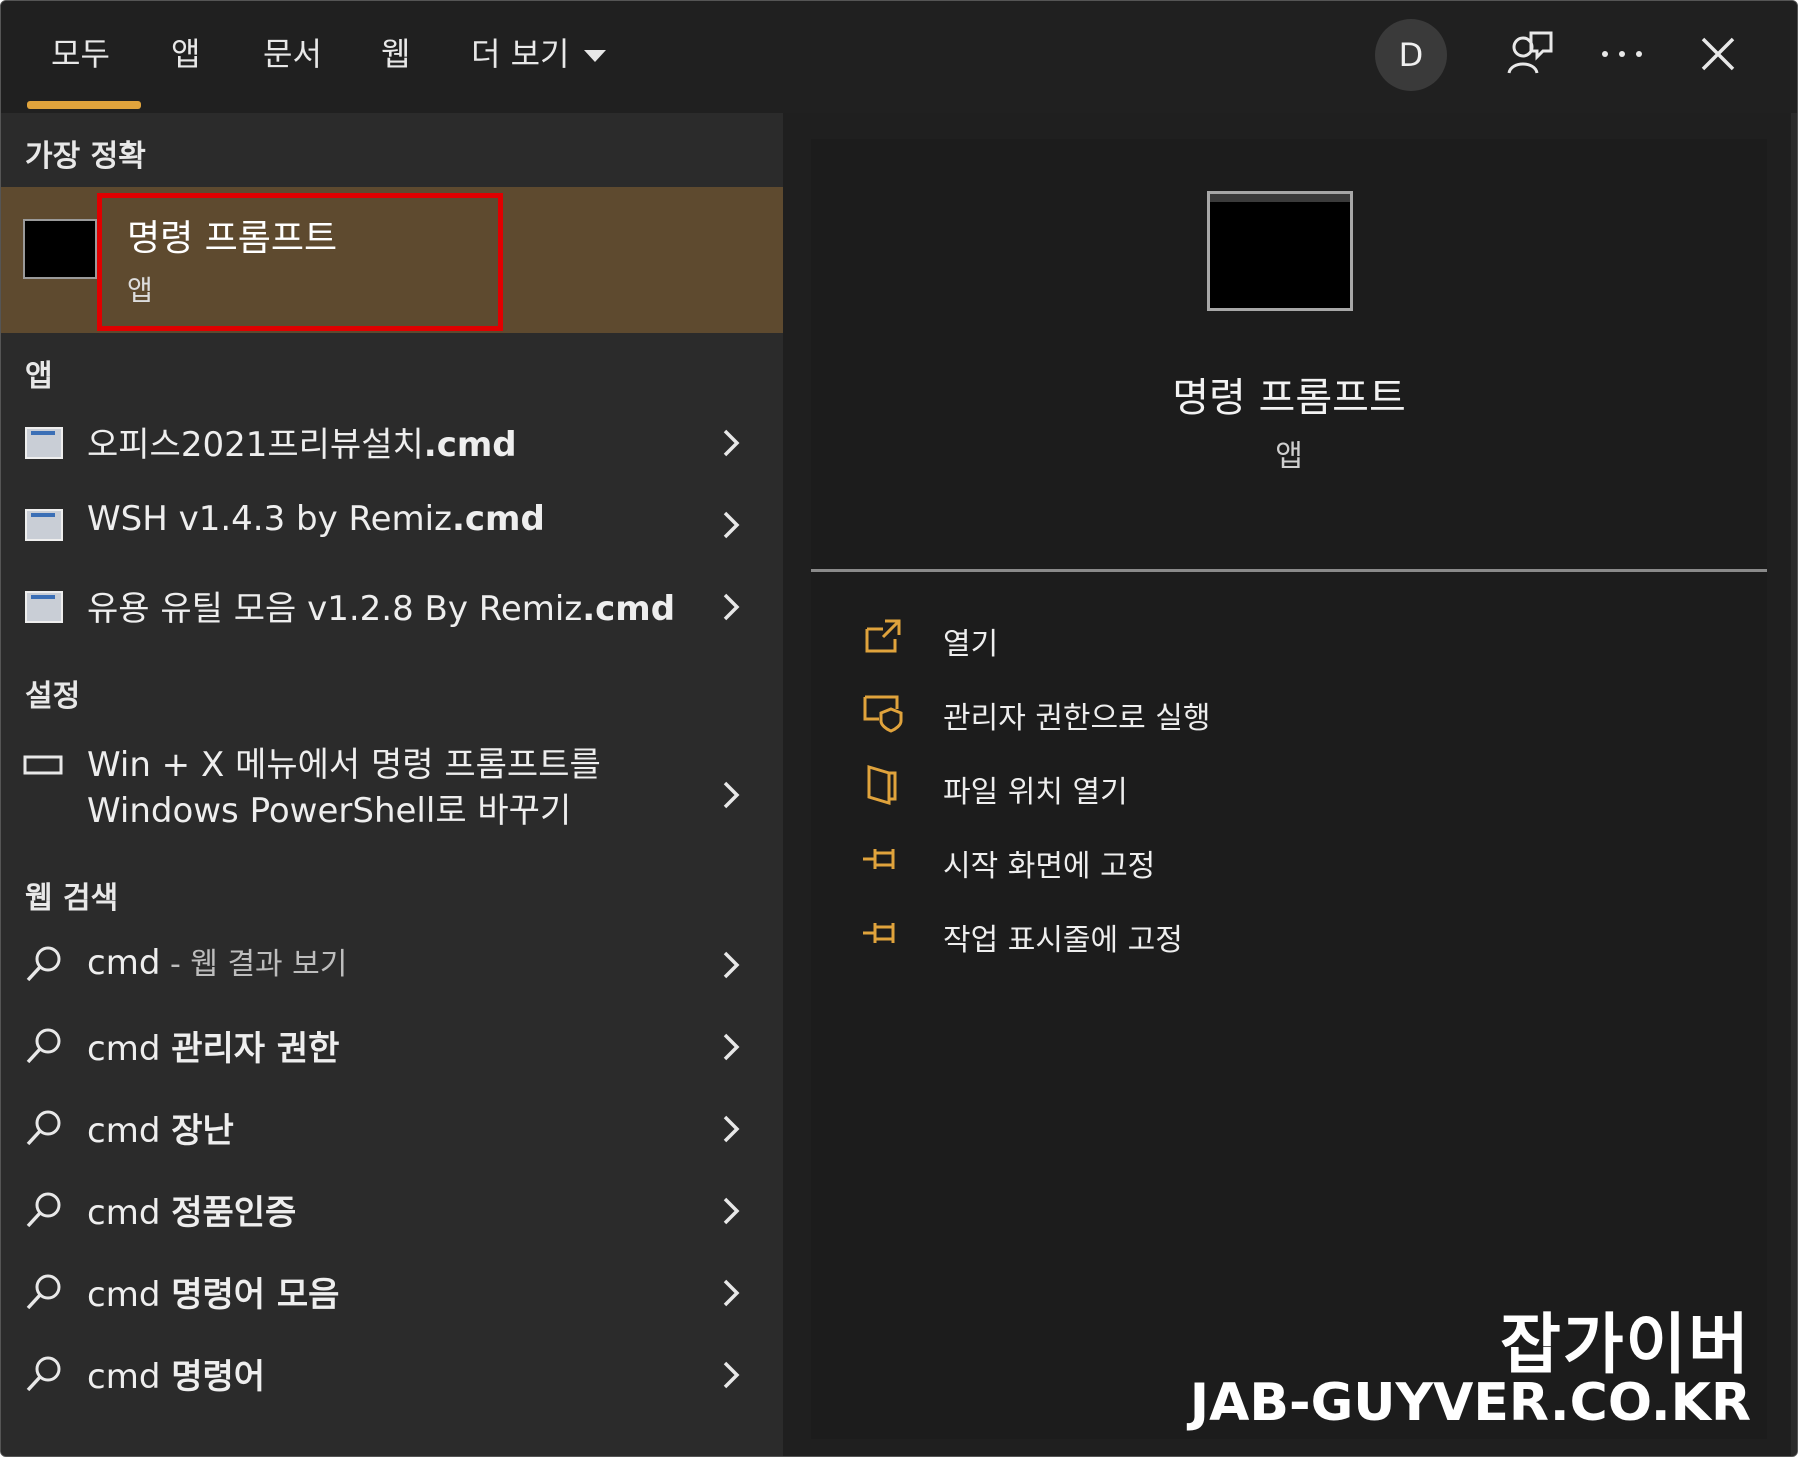 This screenshot has height=1457, width=1800. I want to click on tab-more: 더 보기, so click(538, 52).